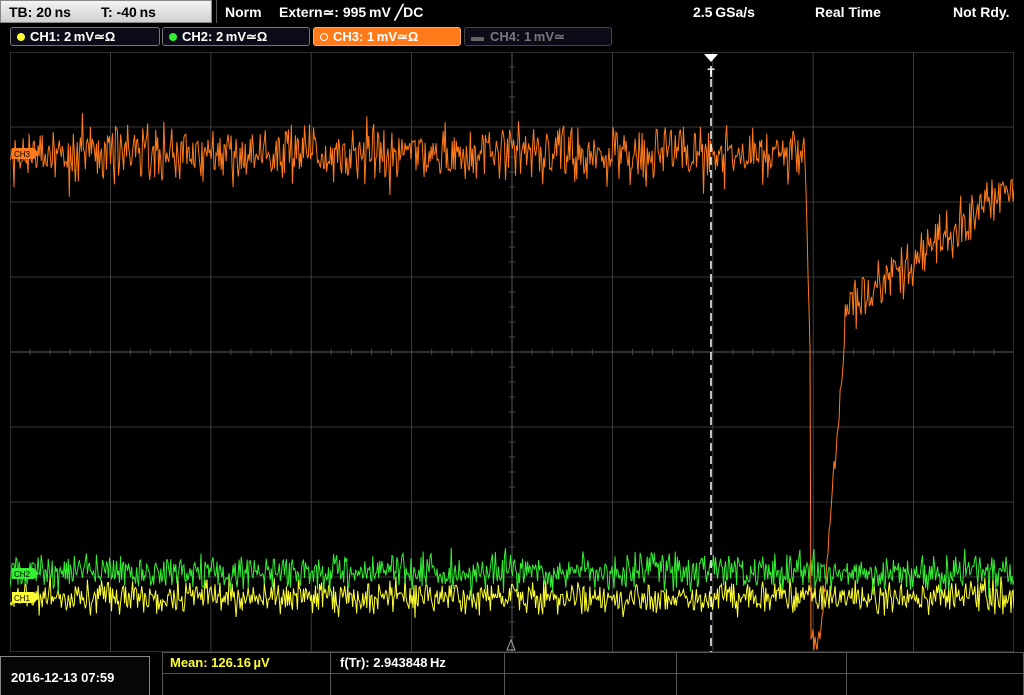 The image size is (1024, 695). What do you see at coordinates (225, 36) in the screenshot?
I see `channel-label: CH2: 2 mV≃Ω` at bounding box center [225, 36].